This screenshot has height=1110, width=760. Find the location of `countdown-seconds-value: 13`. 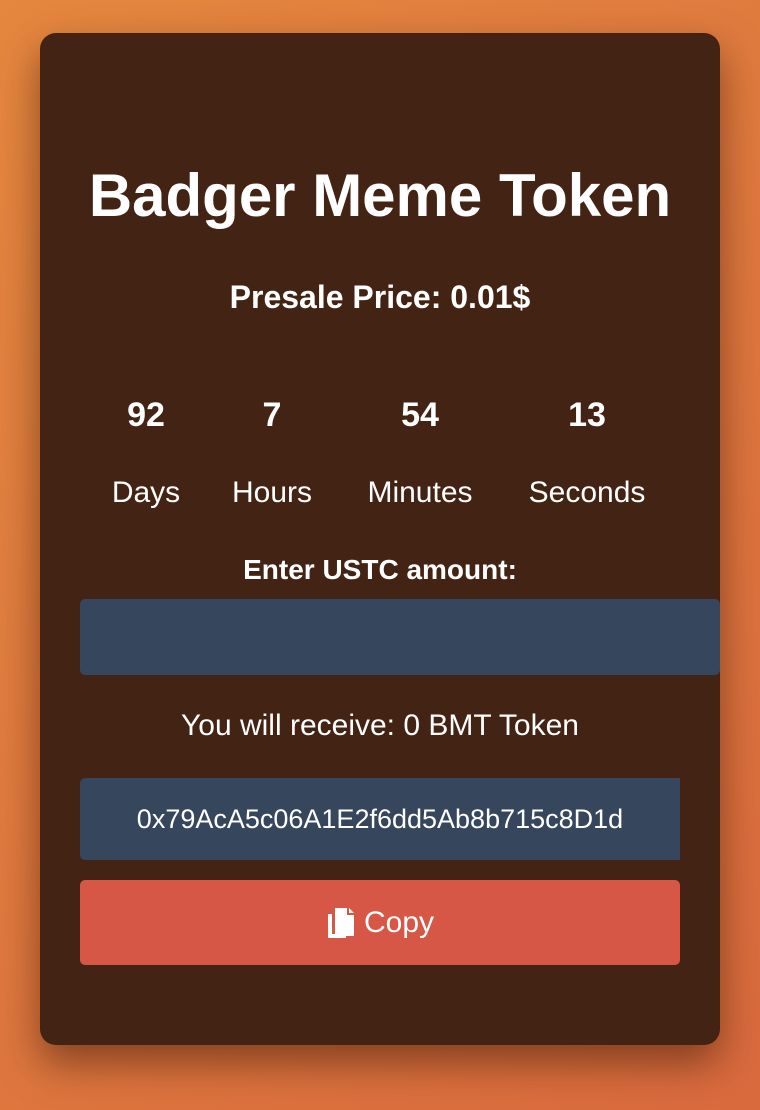

countdown-seconds-value: 13 is located at coordinates (587, 415).